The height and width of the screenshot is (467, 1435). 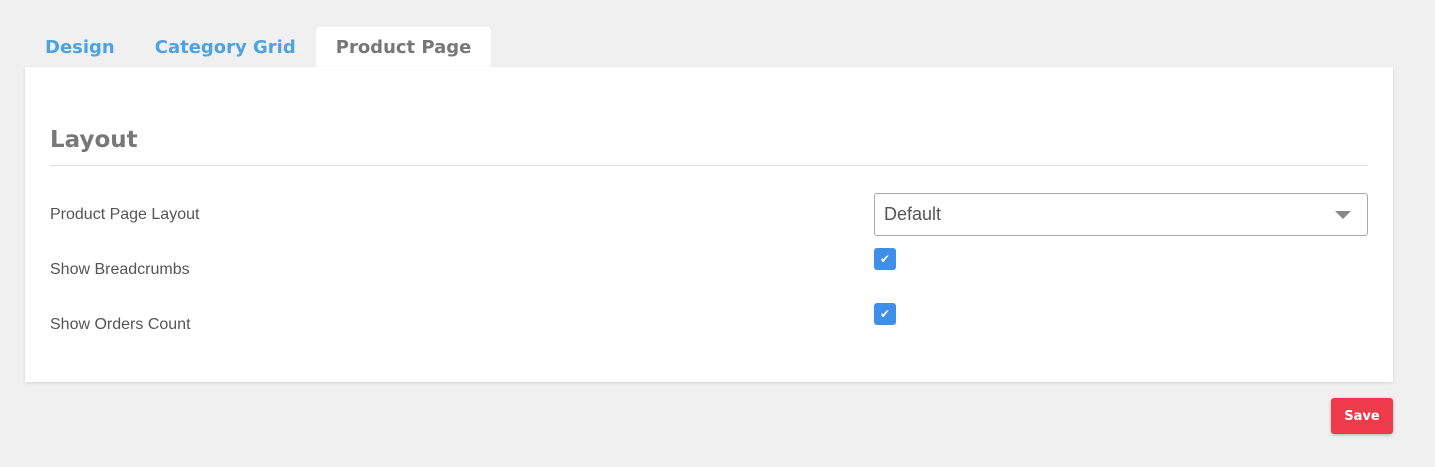 I want to click on select-value: Default, so click(x=913, y=214).